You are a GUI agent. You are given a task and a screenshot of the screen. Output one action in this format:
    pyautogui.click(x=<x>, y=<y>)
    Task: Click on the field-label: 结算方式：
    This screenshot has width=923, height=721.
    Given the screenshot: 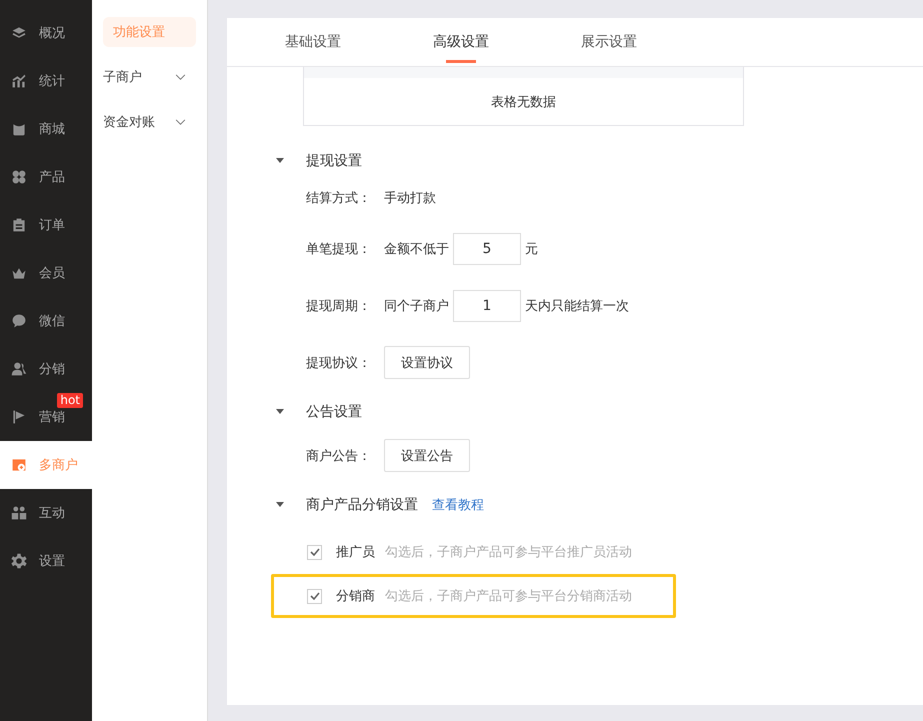 What is the action you would take?
    pyautogui.click(x=339, y=198)
    